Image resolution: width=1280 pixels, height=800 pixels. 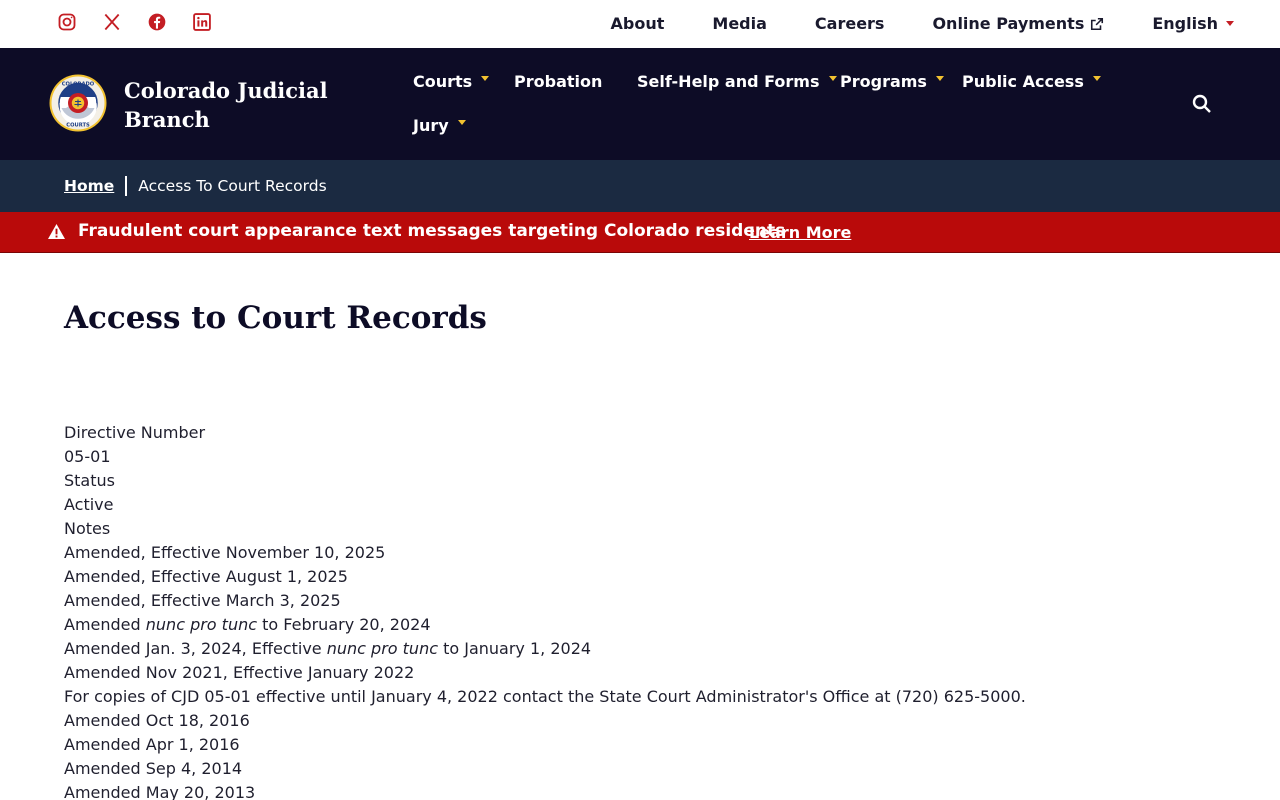 I want to click on linkedin-icon, so click(x=203, y=24).